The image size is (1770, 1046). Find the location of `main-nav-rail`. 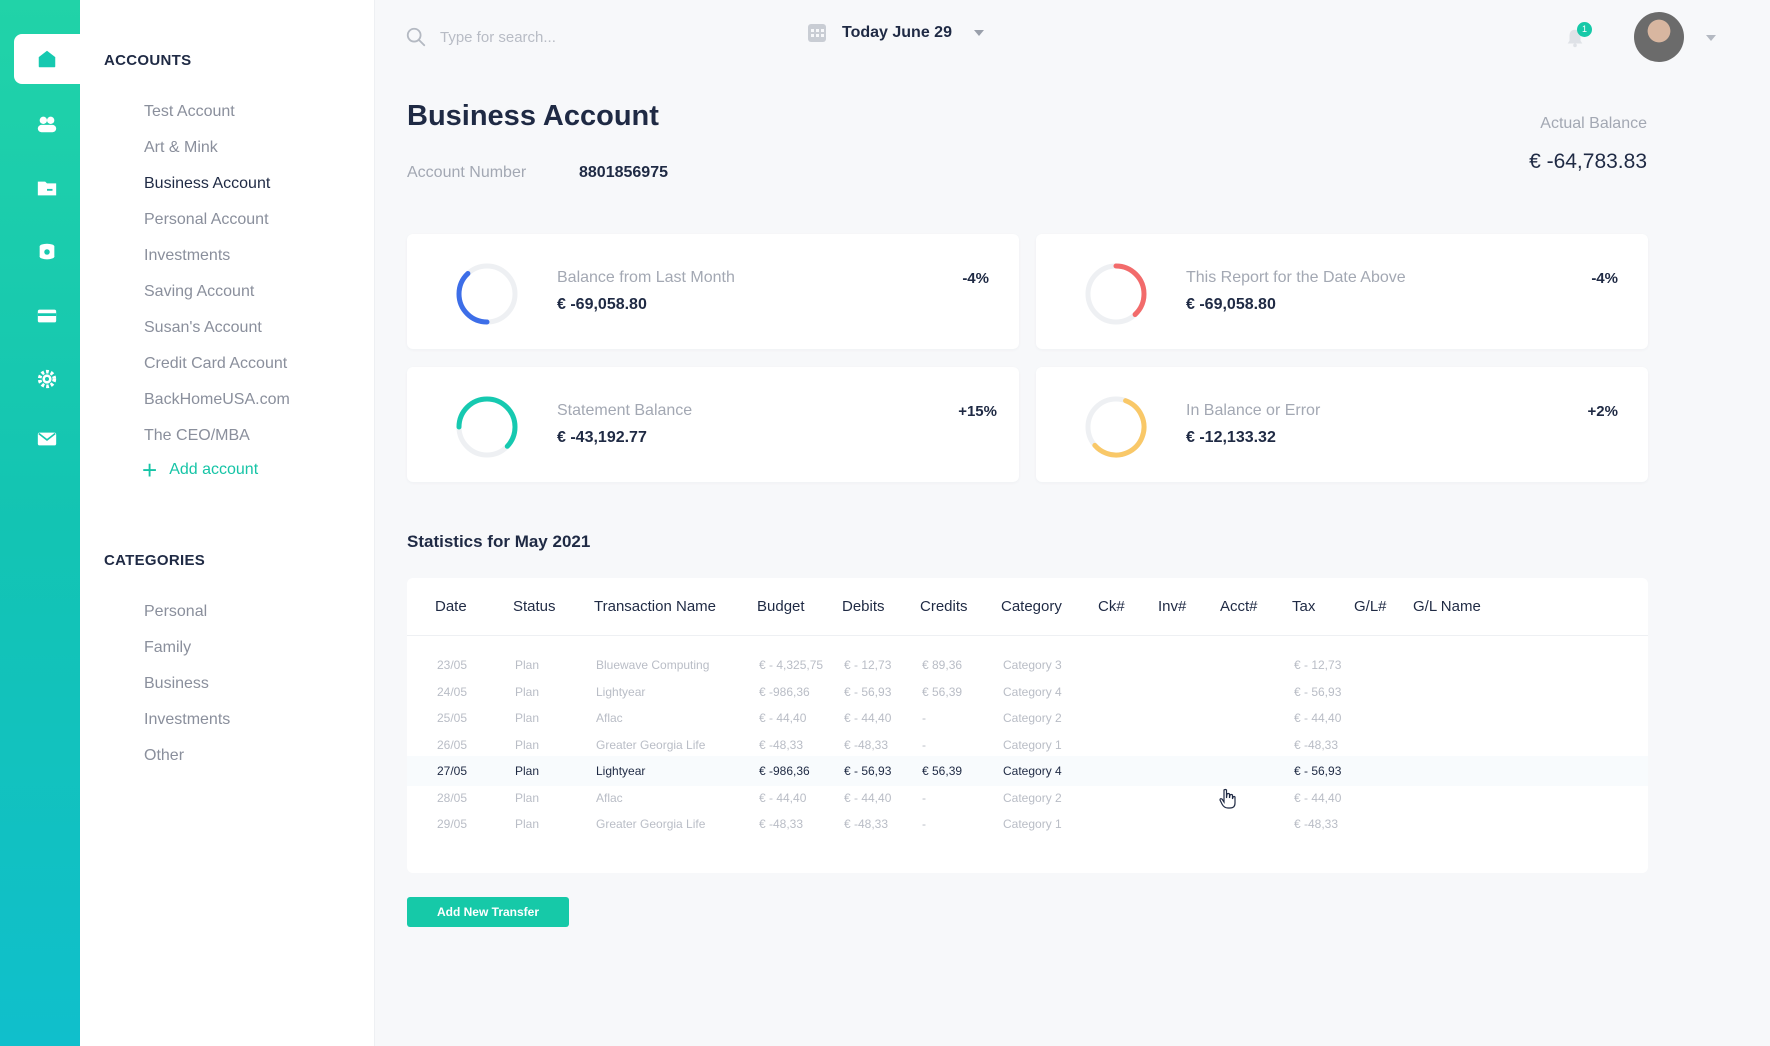

main-nav-rail is located at coordinates (40, 523).